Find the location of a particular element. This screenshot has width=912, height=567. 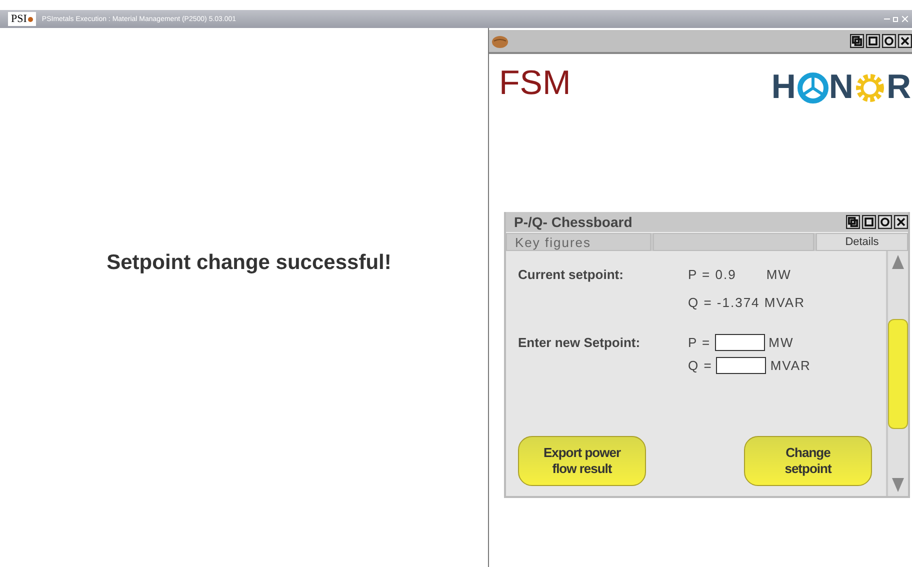

app-logo: PSI is located at coordinates (22, 19).